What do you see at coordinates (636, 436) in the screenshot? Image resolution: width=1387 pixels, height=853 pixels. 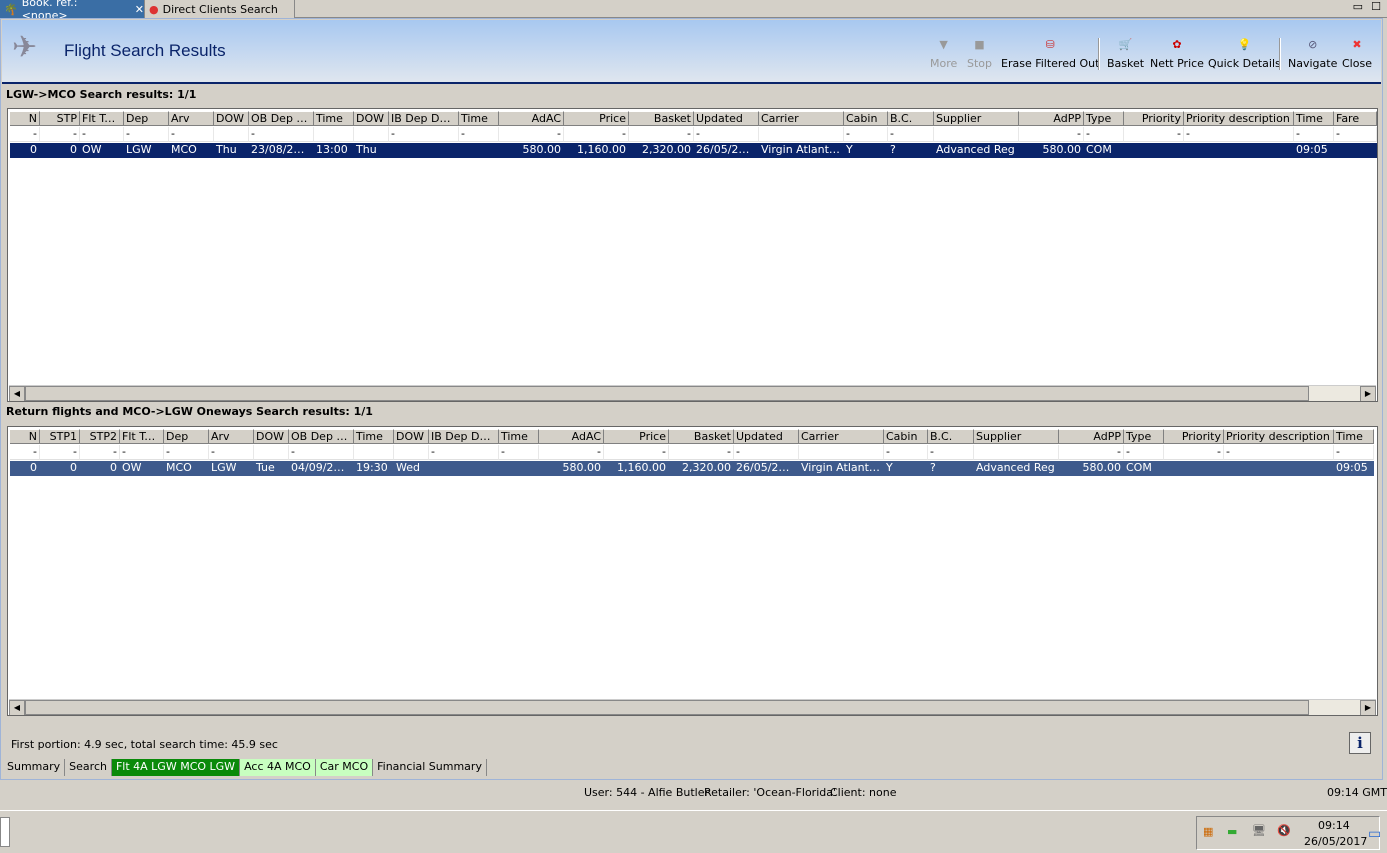 I see `column-header: Price` at bounding box center [636, 436].